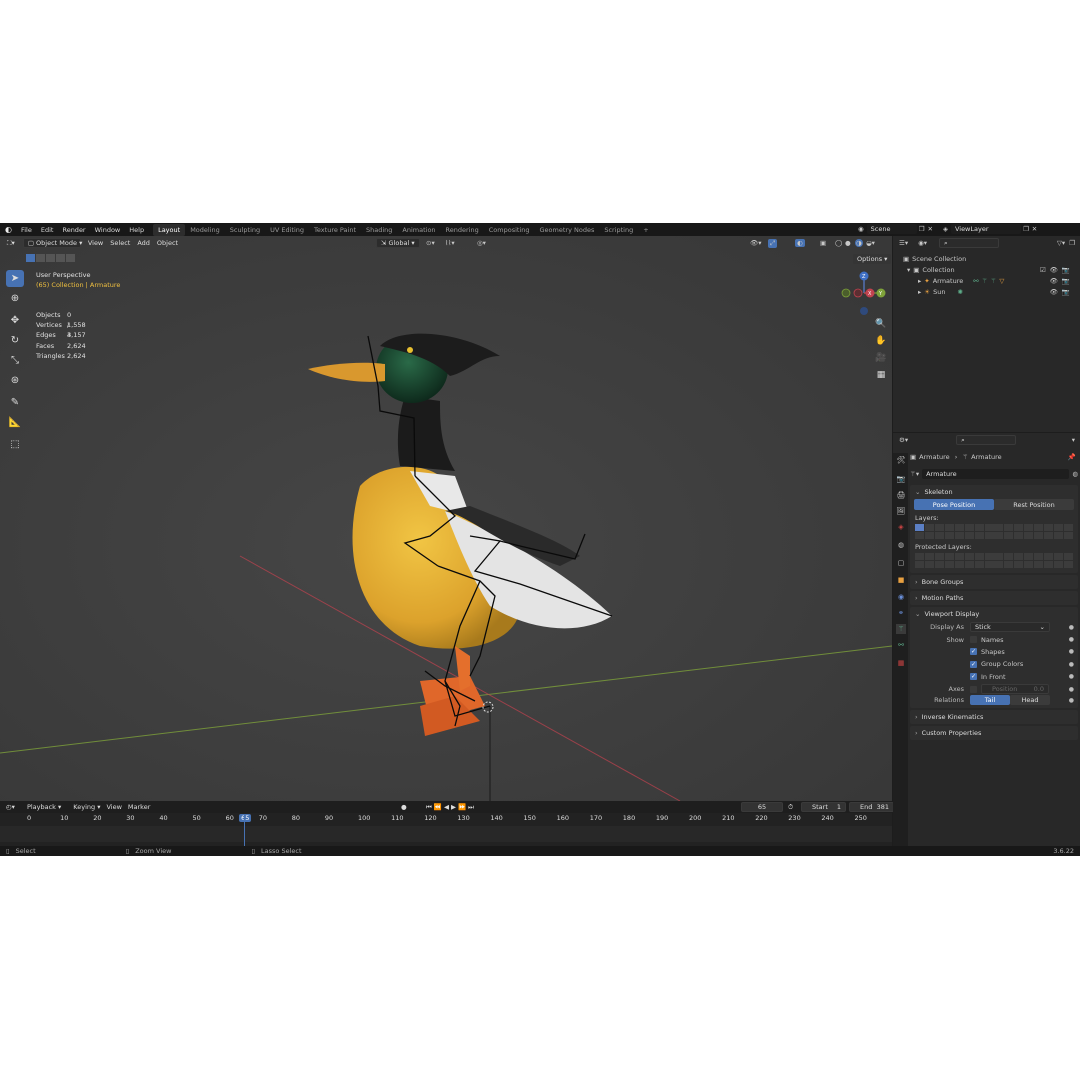  I want to click on tab-texture-paint: Texture Paint, so click(335, 230).